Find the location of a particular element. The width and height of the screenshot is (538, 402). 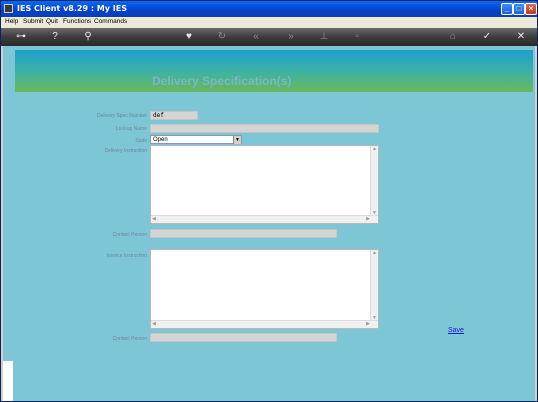

refresh-icon: ↻ is located at coordinates (222, 37).